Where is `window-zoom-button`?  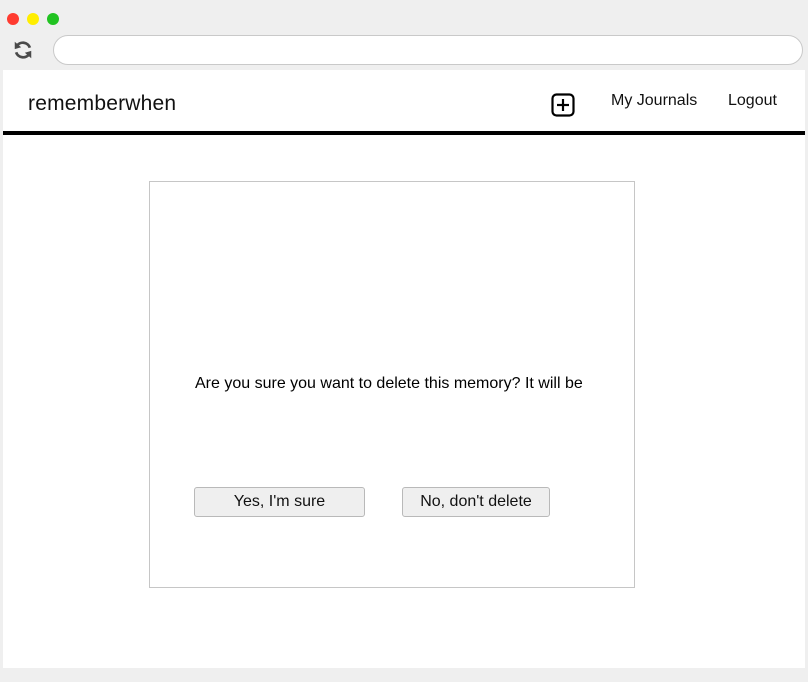
window-zoom-button is located at coordinates (53, 19).